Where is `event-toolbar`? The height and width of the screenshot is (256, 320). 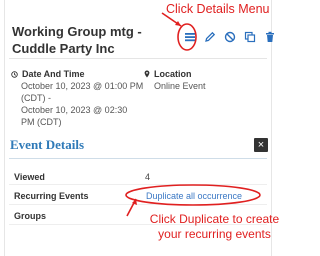
event-toolbar is located at coordinates (232, 37).